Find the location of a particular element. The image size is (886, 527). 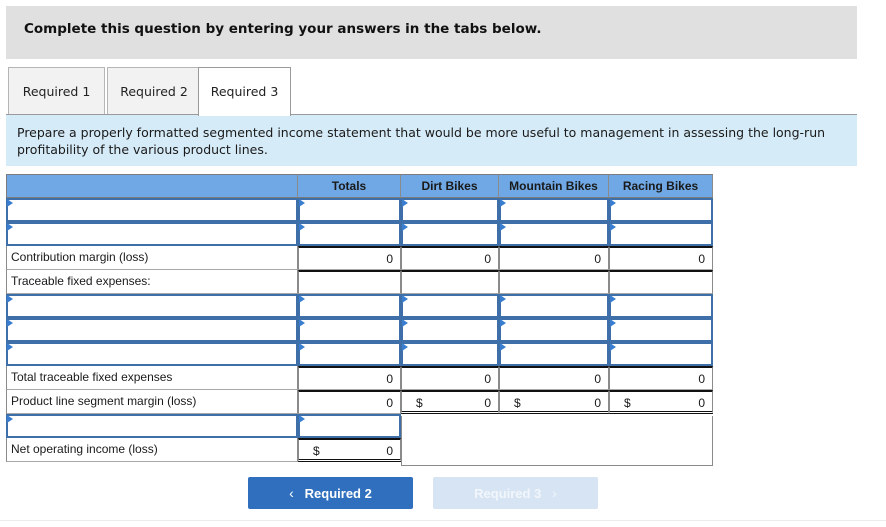

row-label: Total traceable fixed expenses is located at coordinates (152, 378).